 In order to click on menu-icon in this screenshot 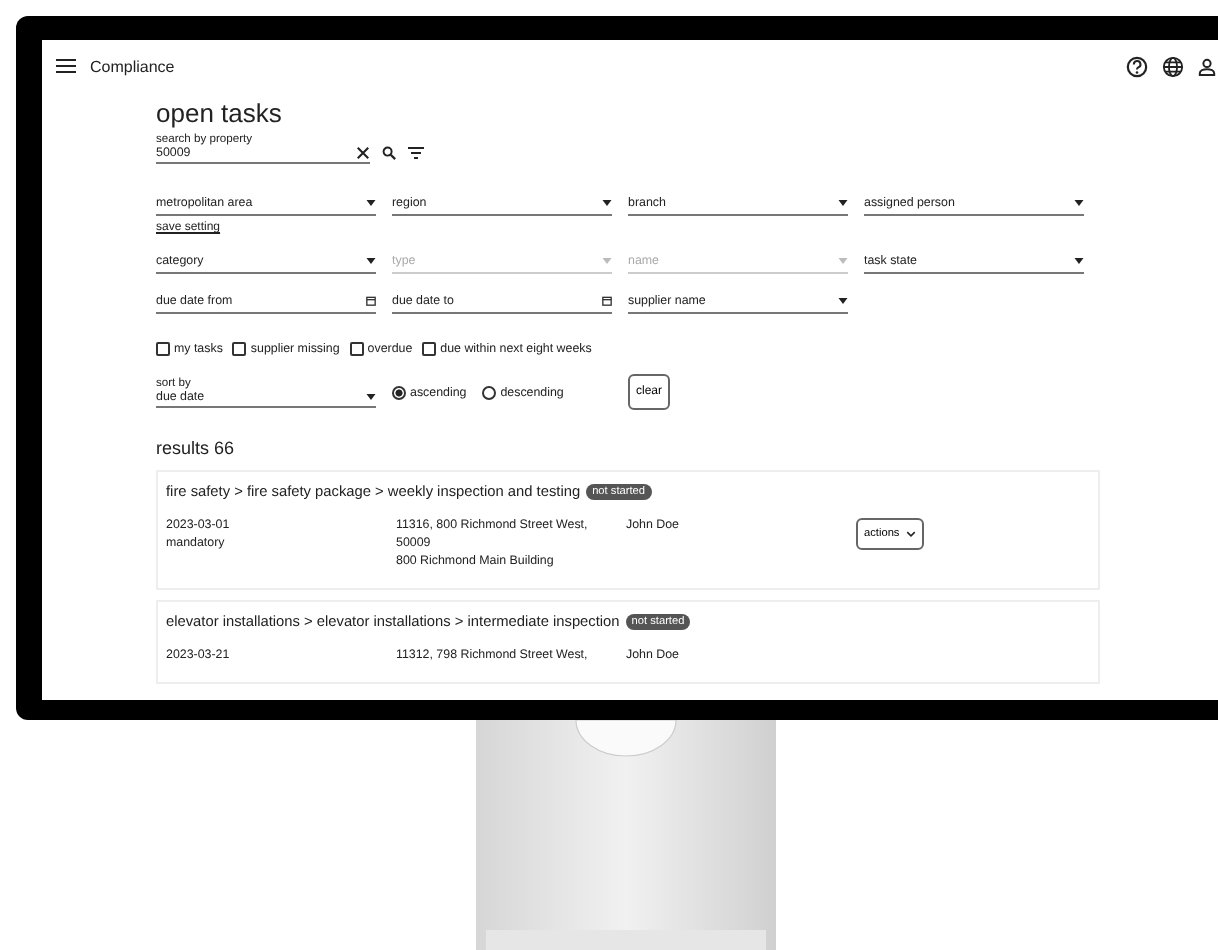, I will do `click(66, 66)`.